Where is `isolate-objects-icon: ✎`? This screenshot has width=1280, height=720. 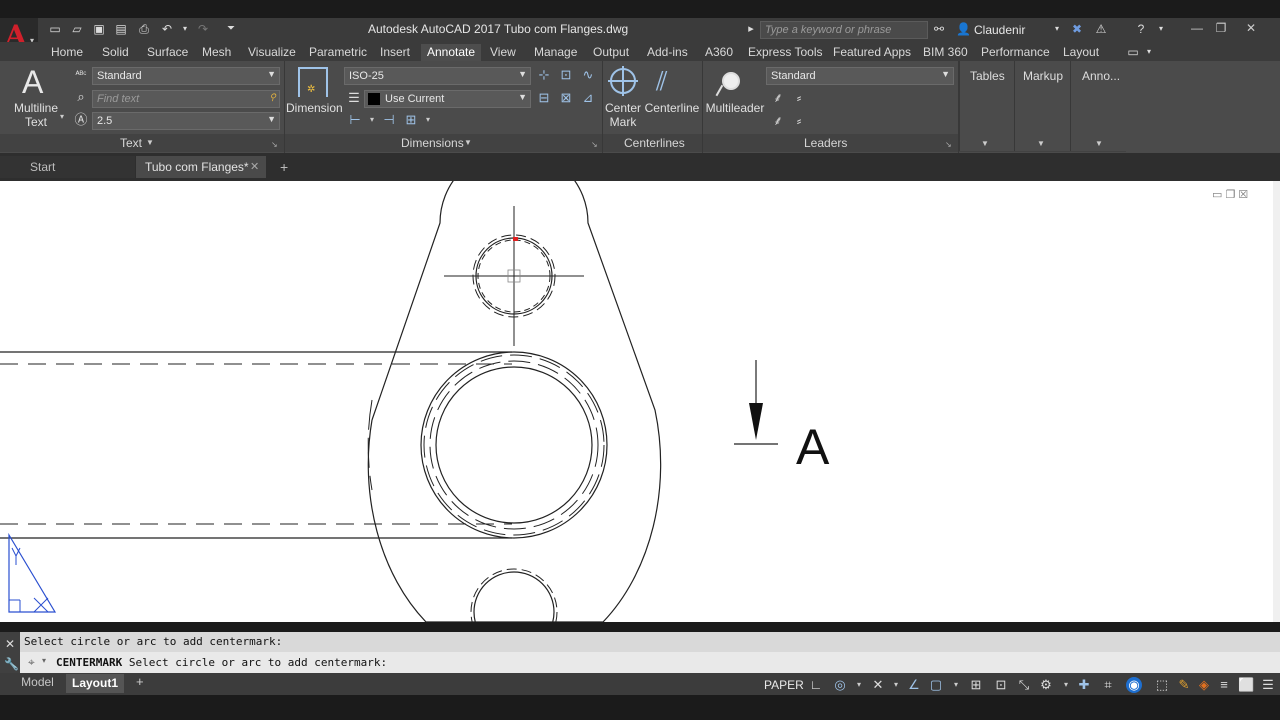 isolate-objects-icon: ✎ is located at coordinates (1184, 685).